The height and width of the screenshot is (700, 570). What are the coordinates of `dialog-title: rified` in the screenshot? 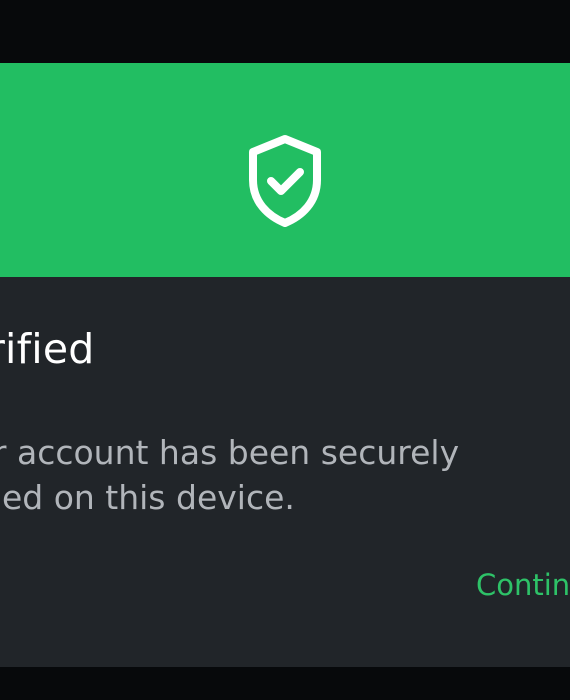 It's located at (47, 349).